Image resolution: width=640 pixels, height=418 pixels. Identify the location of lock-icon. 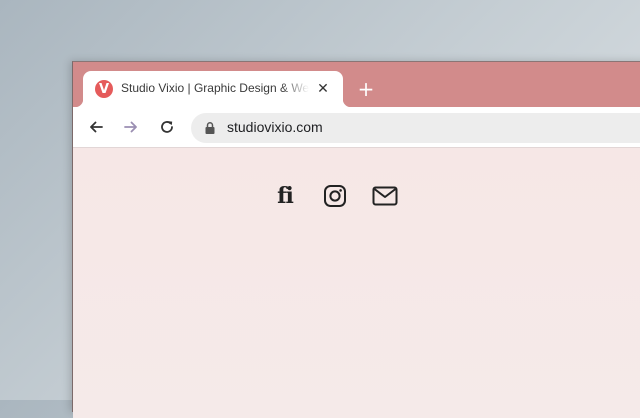
(210, 128).